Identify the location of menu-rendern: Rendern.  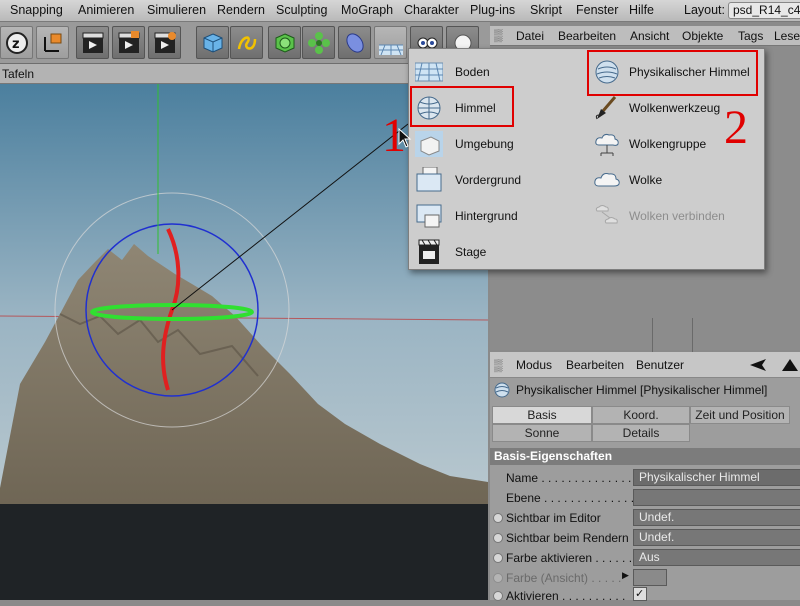
(241, 10).